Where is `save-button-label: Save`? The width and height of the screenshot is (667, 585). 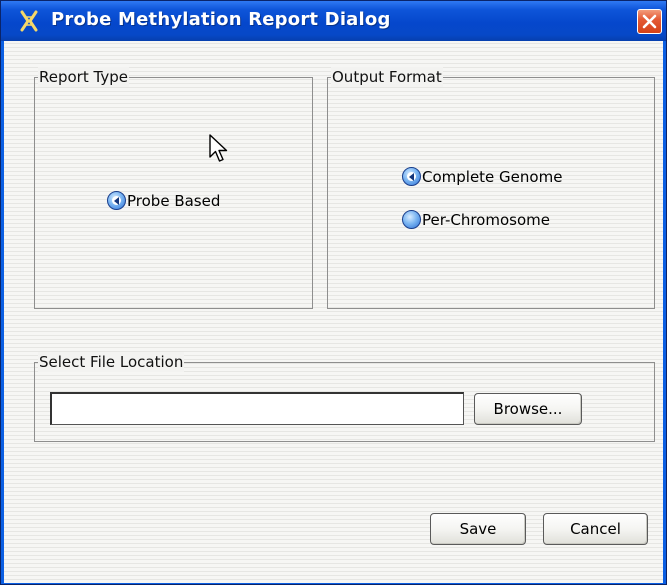
save-button-label: Save is located at coordinates (478, 529).